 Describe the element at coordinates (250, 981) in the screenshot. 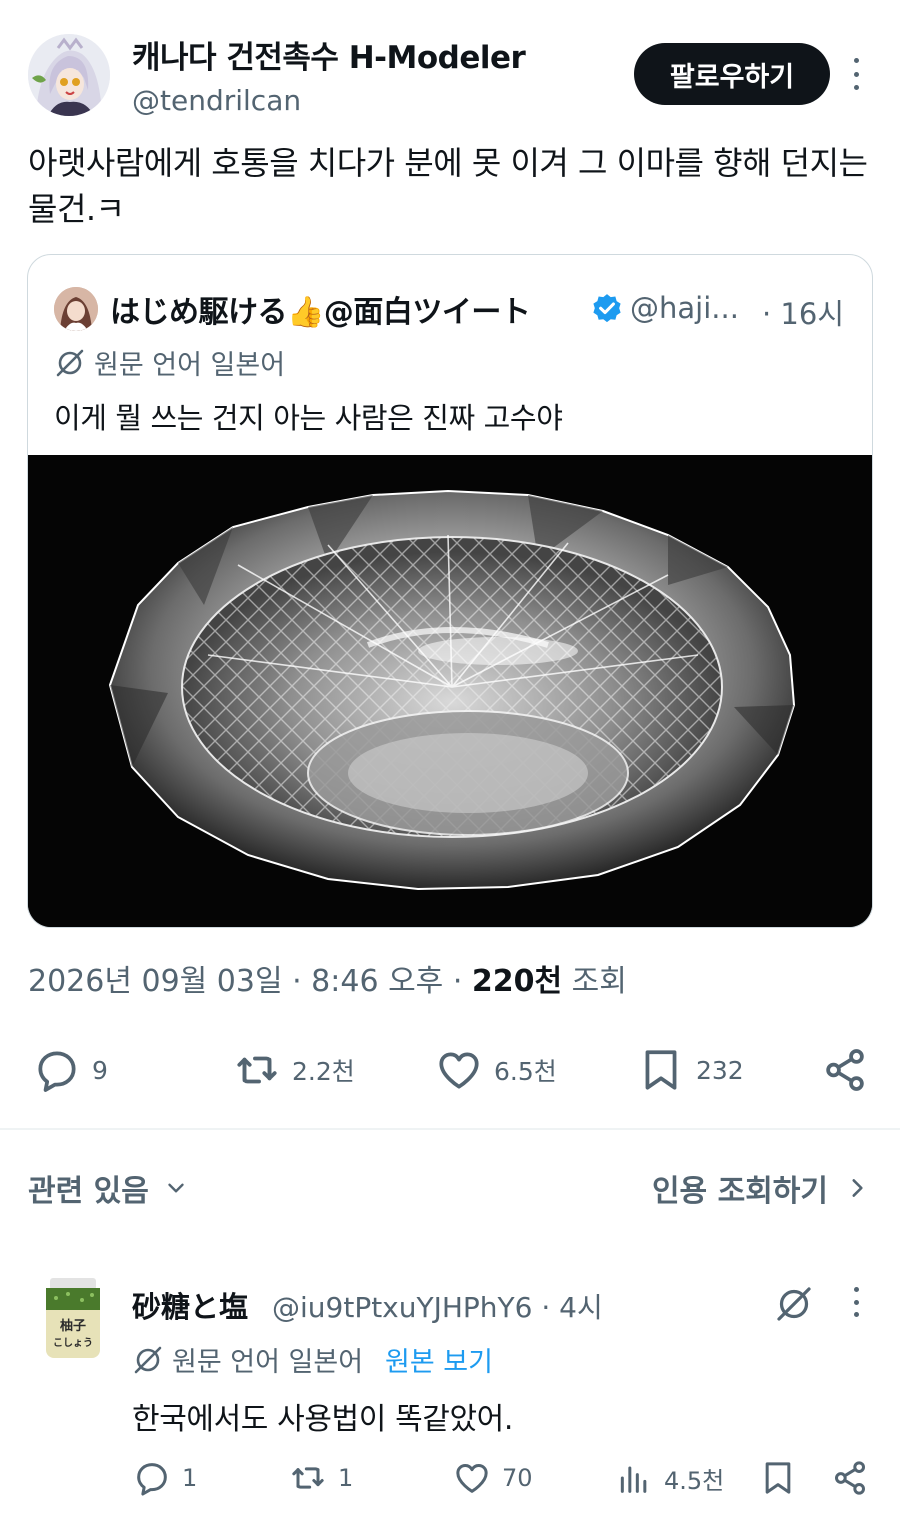

I see `tweet-date: 2026년 09월 03일 · 8:46 오후 ·` at that location.